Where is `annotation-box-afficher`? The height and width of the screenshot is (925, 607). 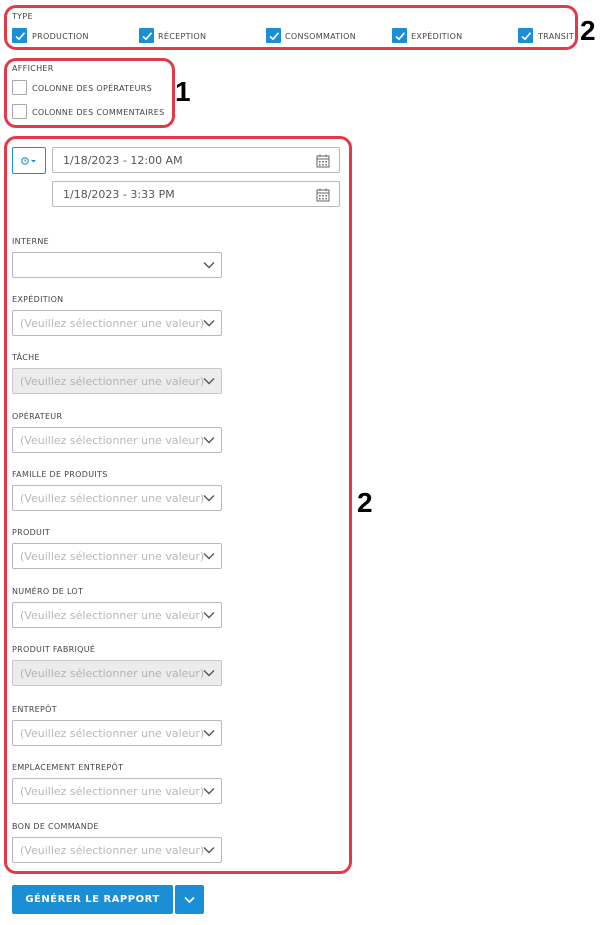 annotation-box-afficher is located at coordinates (89, 93).